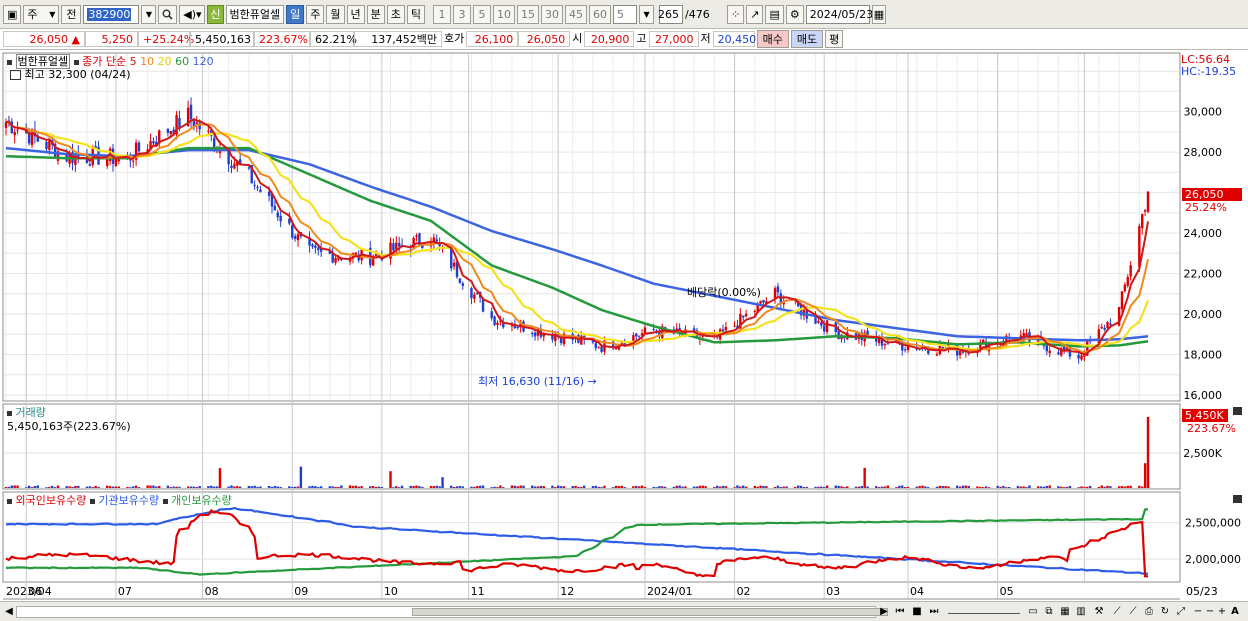 The height and width of the screenshot is (621, 1248). What do you see at coordinates (335, 14) in the screenshot?
I see `tab-month: 월` at bounding box center [335, 14].